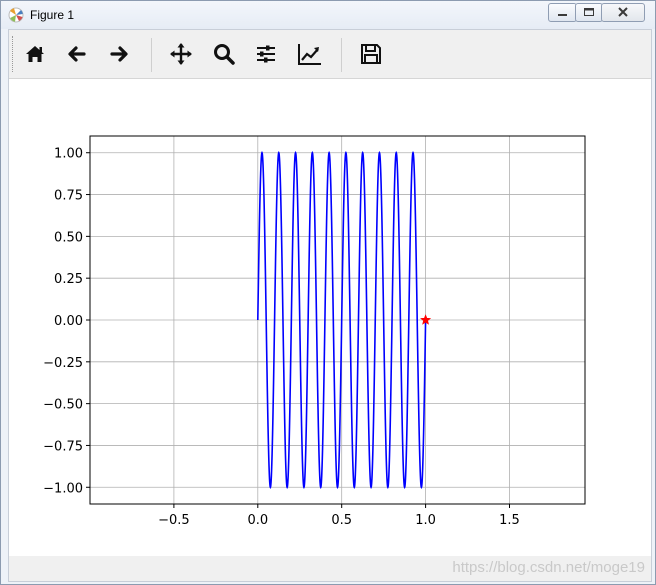 This screenshot has height=585, width=656. What do you see at coordinates (257, 520) in the screenshot?
I see `x-tick-label: 0.0` at bounding box center [257, 520].